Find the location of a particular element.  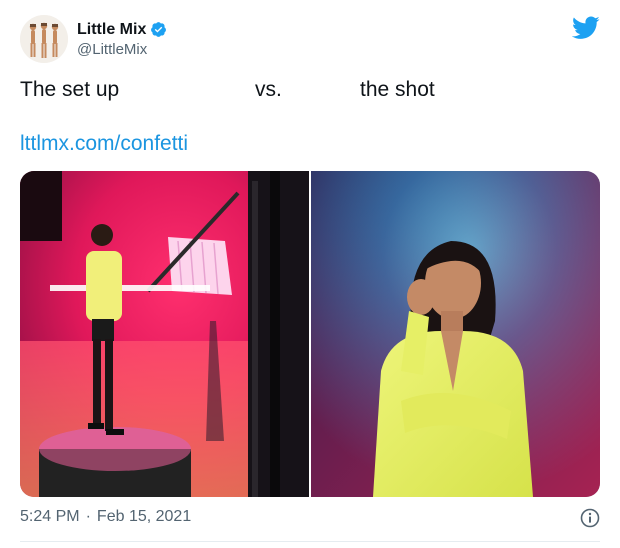

name-row: Little Mix is located at coordinates (122, 30).